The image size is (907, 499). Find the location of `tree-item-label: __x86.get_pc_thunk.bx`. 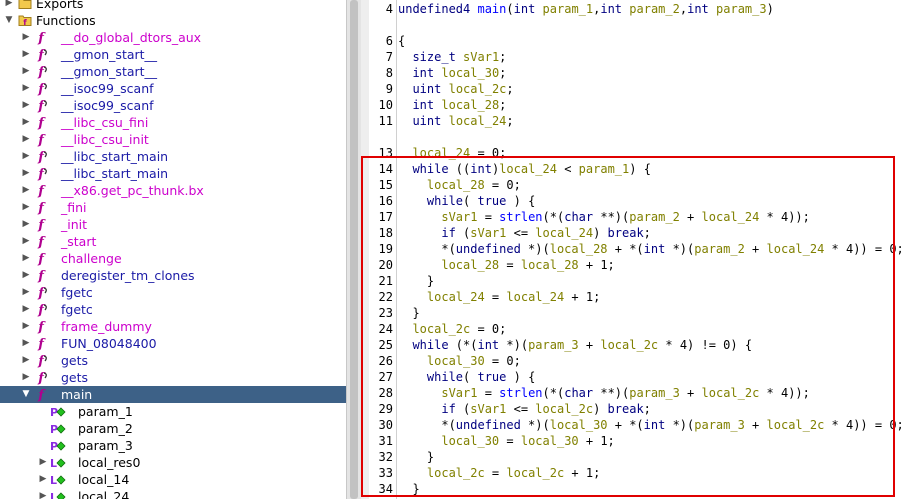

tree-item-label: __x86.get_pc_thunk.bx is located at coordinates (132, 190).